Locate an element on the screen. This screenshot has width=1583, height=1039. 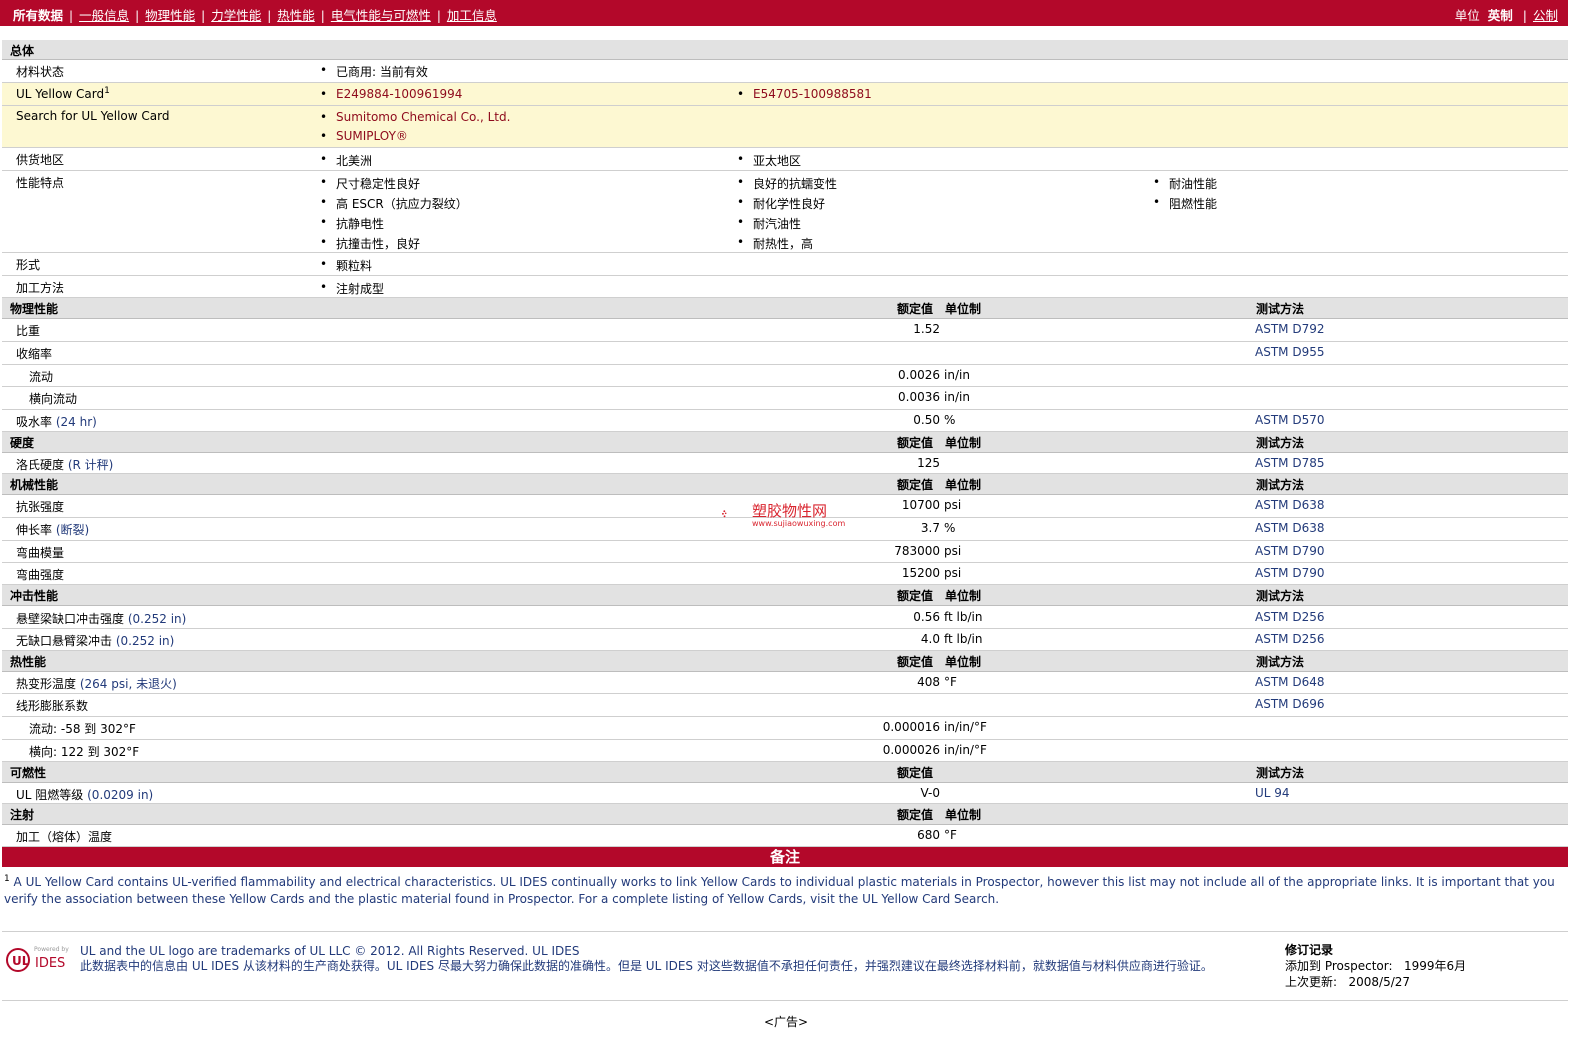
property-label: 无缺口悬臂梁冲击 is located at coordinates (64, 641).